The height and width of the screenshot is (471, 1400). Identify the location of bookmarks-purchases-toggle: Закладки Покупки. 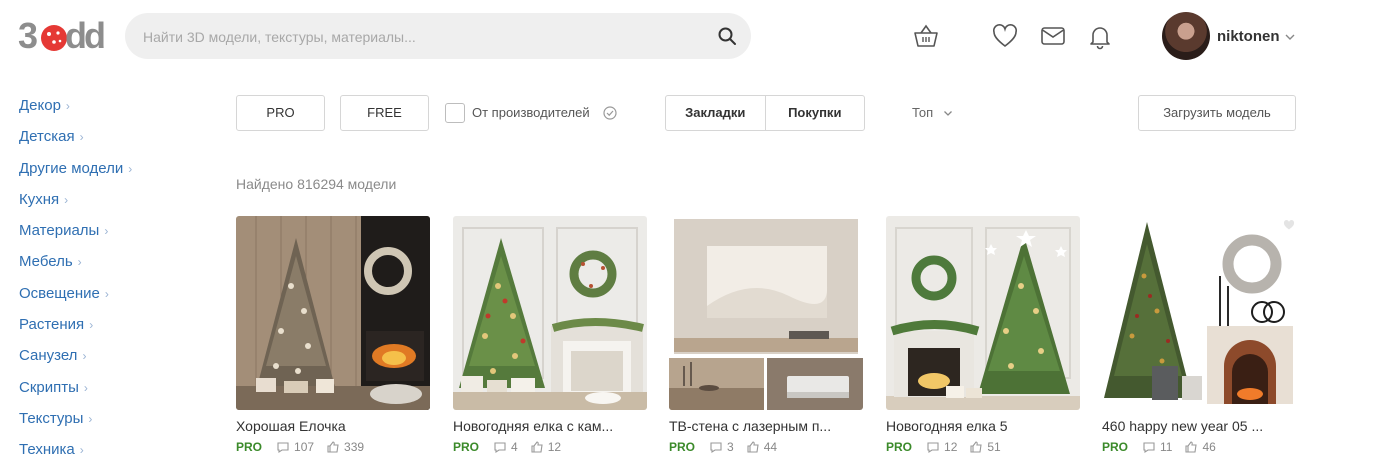
(765, 113).